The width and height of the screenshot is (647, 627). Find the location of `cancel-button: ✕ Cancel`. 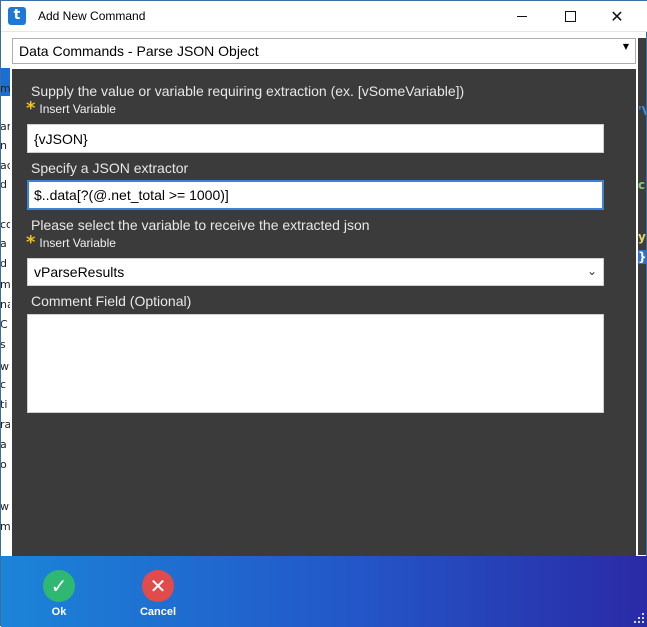

cancel-button: ✕ Cancel is located at coordinates (158, 594).